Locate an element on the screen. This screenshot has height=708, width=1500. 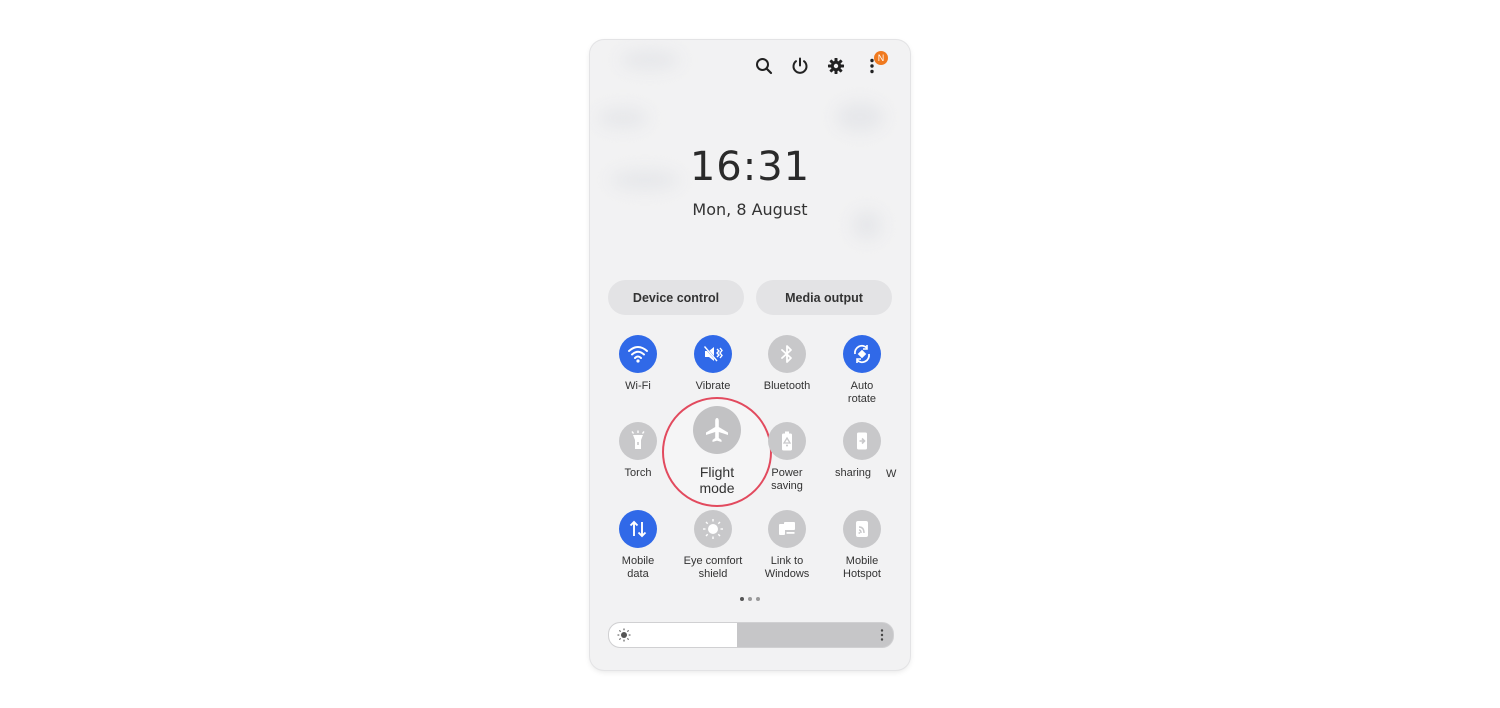
brightness-slider is located at coordinates (751, 635).